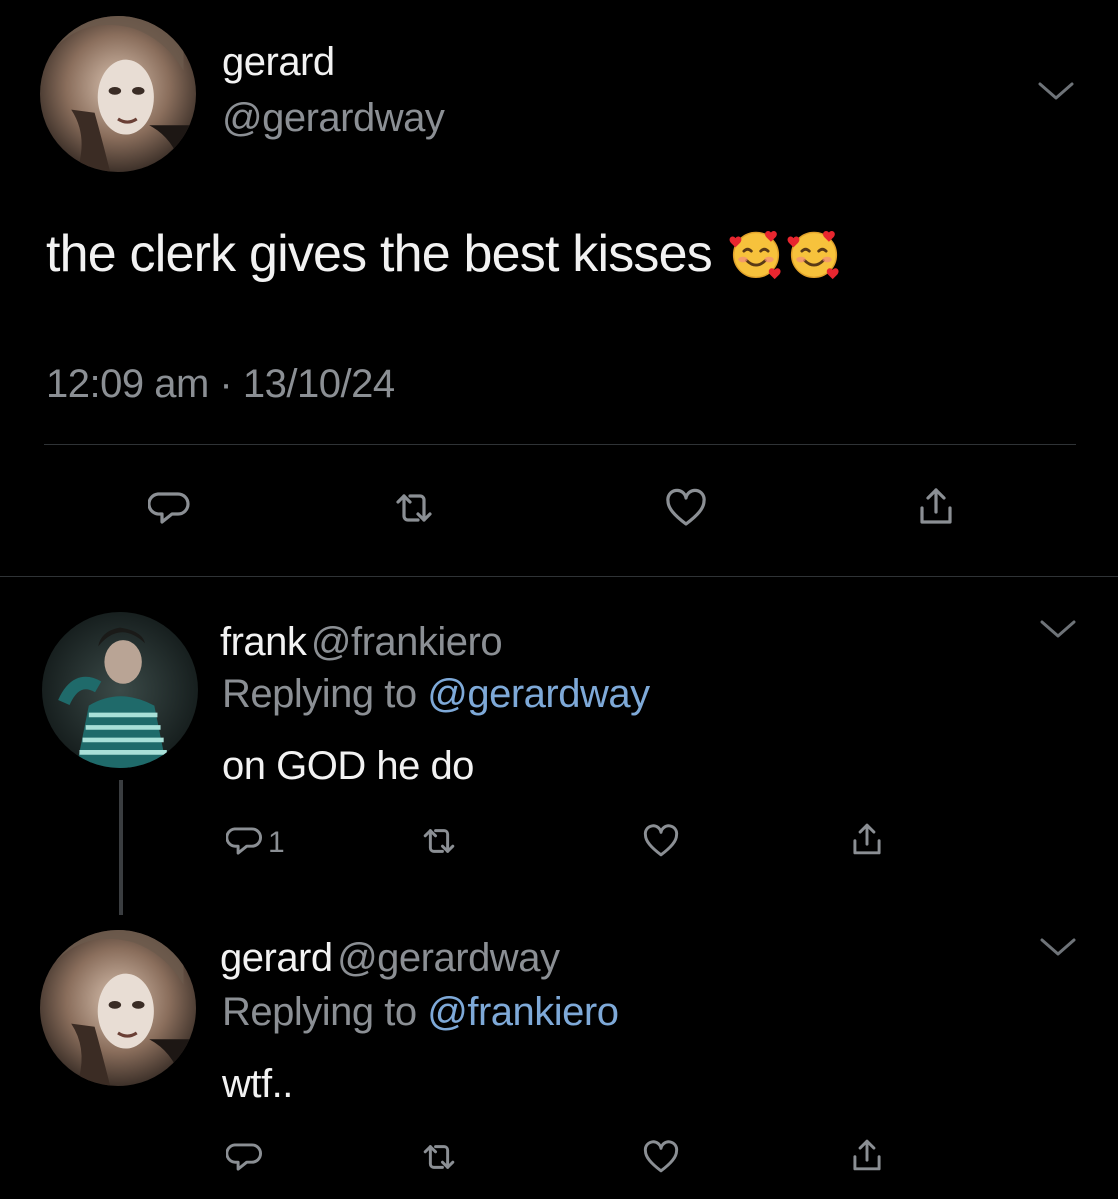 The width and height of the screenshot is (1118, 1199). What do you see at coordinates (379, 254) in the screenshot?
I see `tweet-text: the clerk gives the best kisses` at bounding box center [379, 254].